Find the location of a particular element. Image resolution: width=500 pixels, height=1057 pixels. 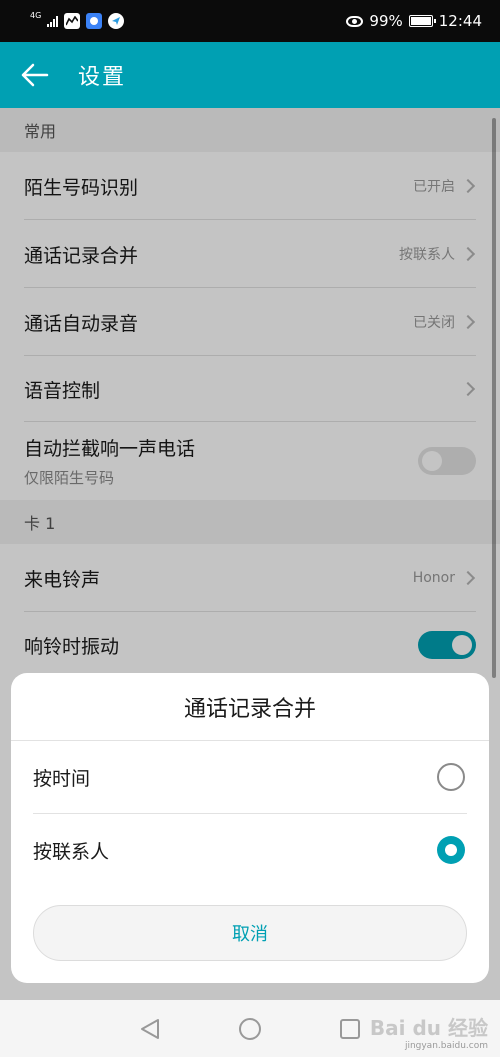

watermark-url: jingyan.baidu.com is located at coordinates (446, 1046).